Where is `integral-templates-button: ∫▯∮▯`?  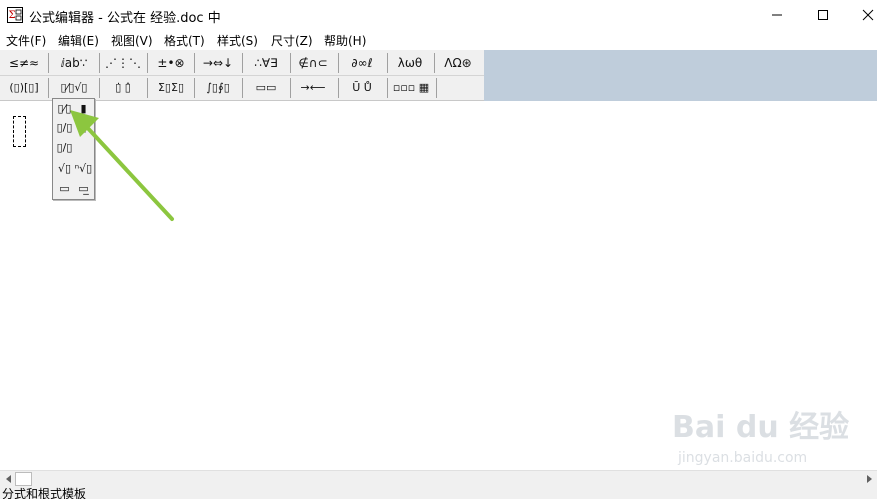 integral-templates-button: ∫▯∮▯ is located at coordinates (218, 88).